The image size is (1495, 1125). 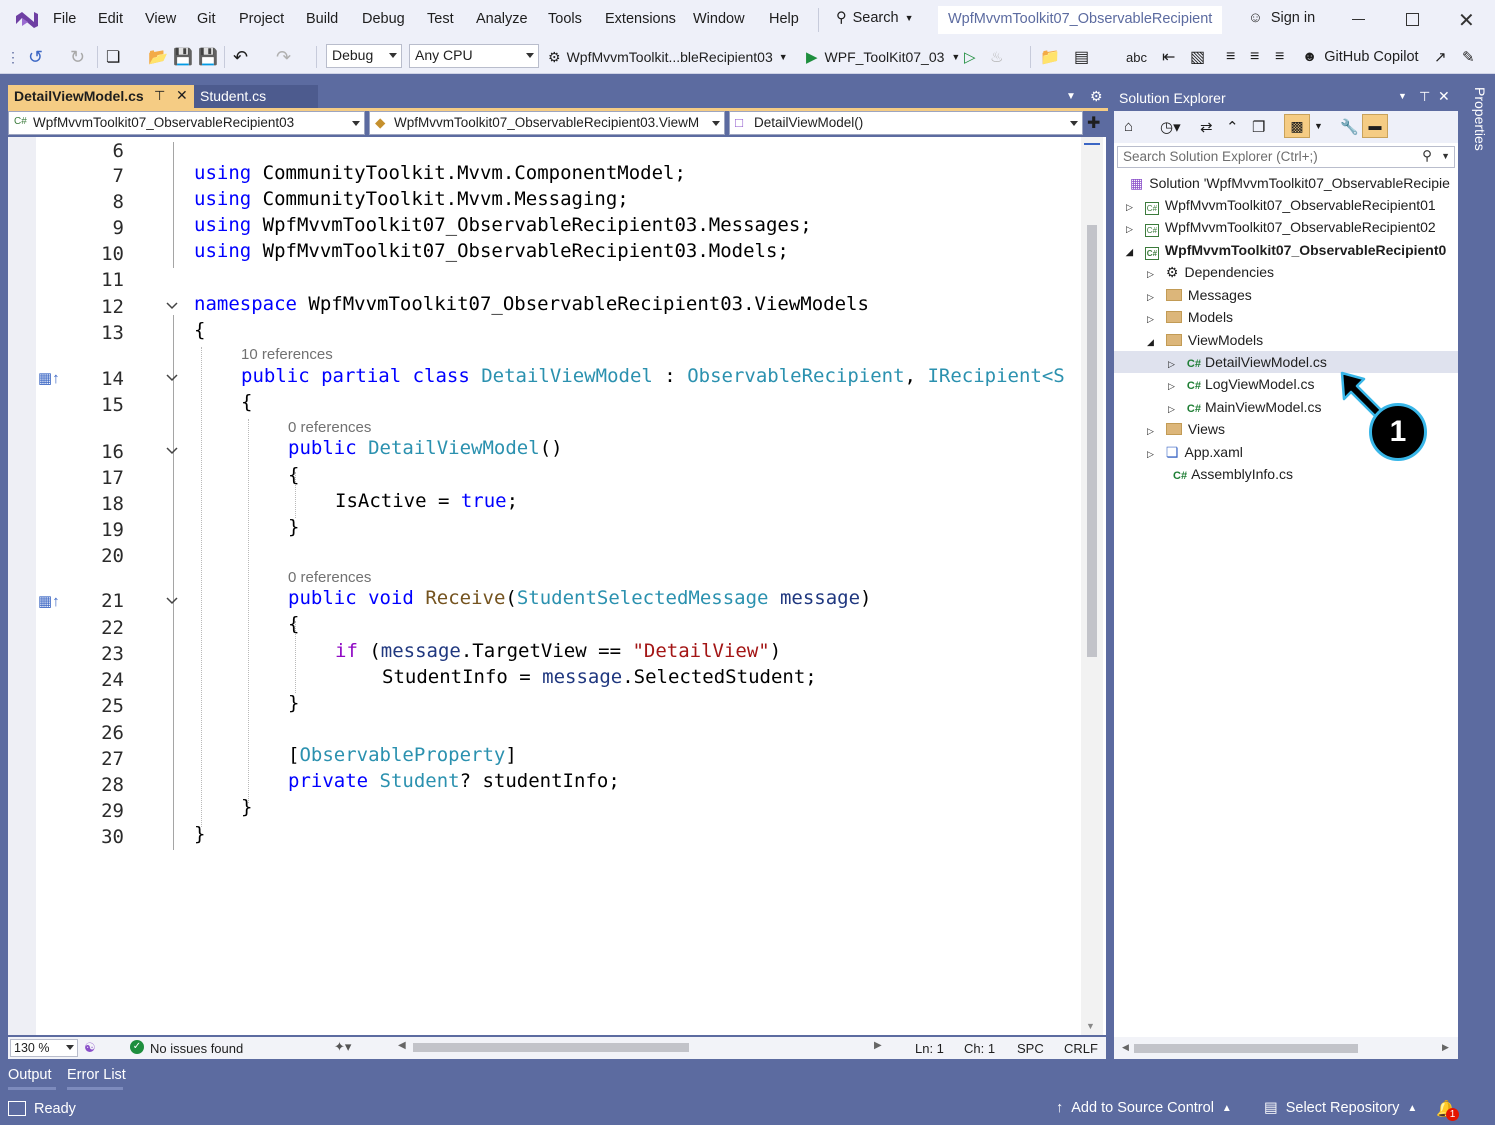 What do you see at coordinates (875, 18) in the screenshot?
I see `search-button: ⚲ Search ▼` at bounding box center [875, 18].